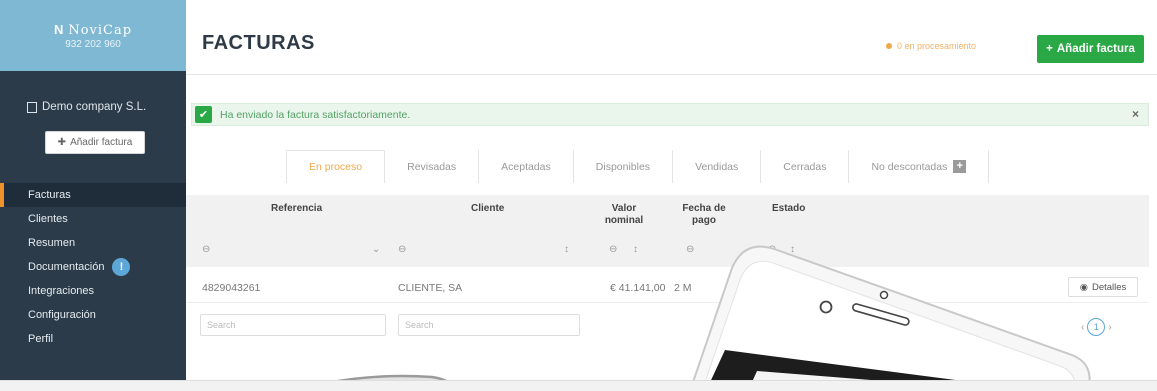 The image size is (1157, 391). I want to click on page-title: FACTURAS, so click(258, 43).